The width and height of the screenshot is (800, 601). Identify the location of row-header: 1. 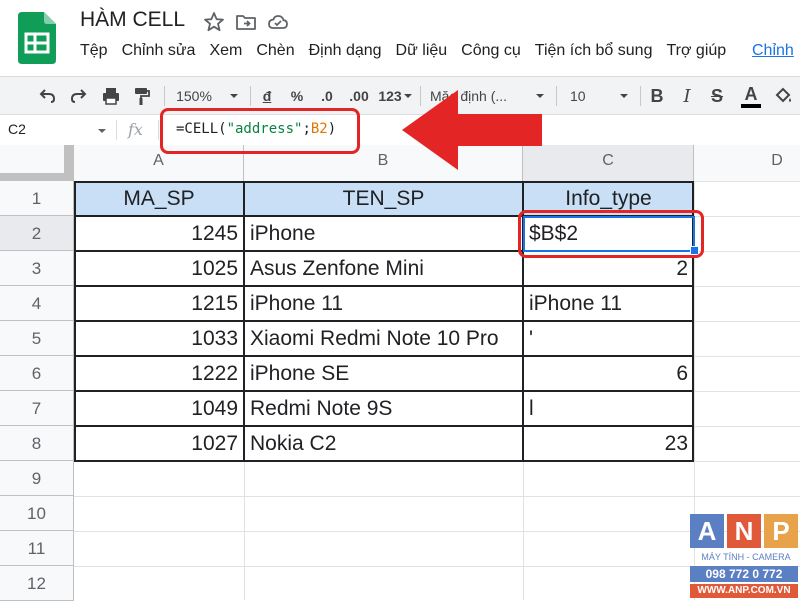
(37, 198).